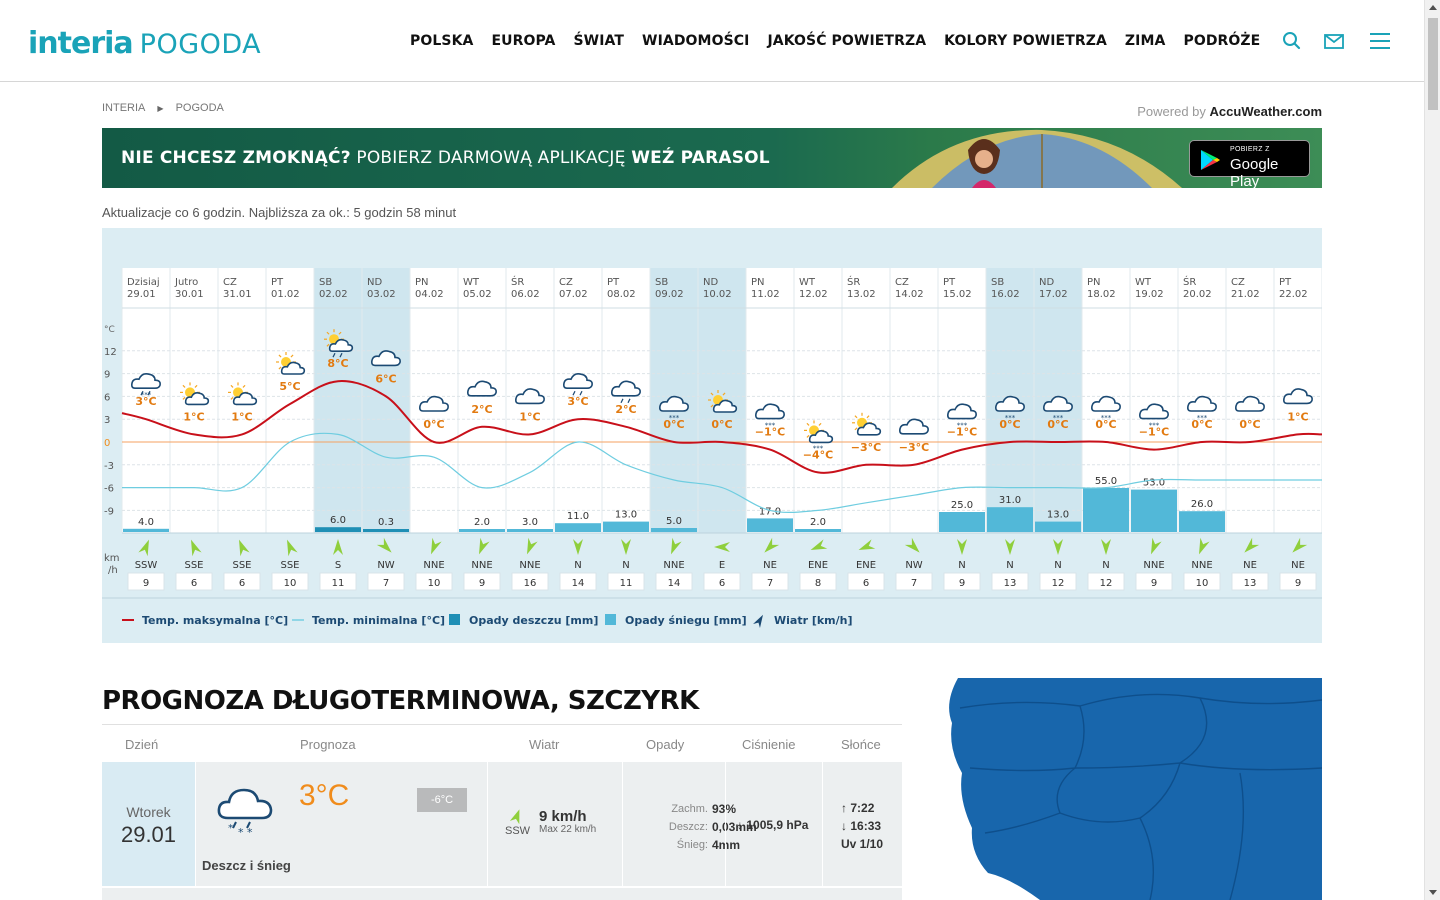  What do you see at coordinates (1145, 41) in the screenshot?
I see `nav-zima: ZIMA` at bounding box center [1145, 41].